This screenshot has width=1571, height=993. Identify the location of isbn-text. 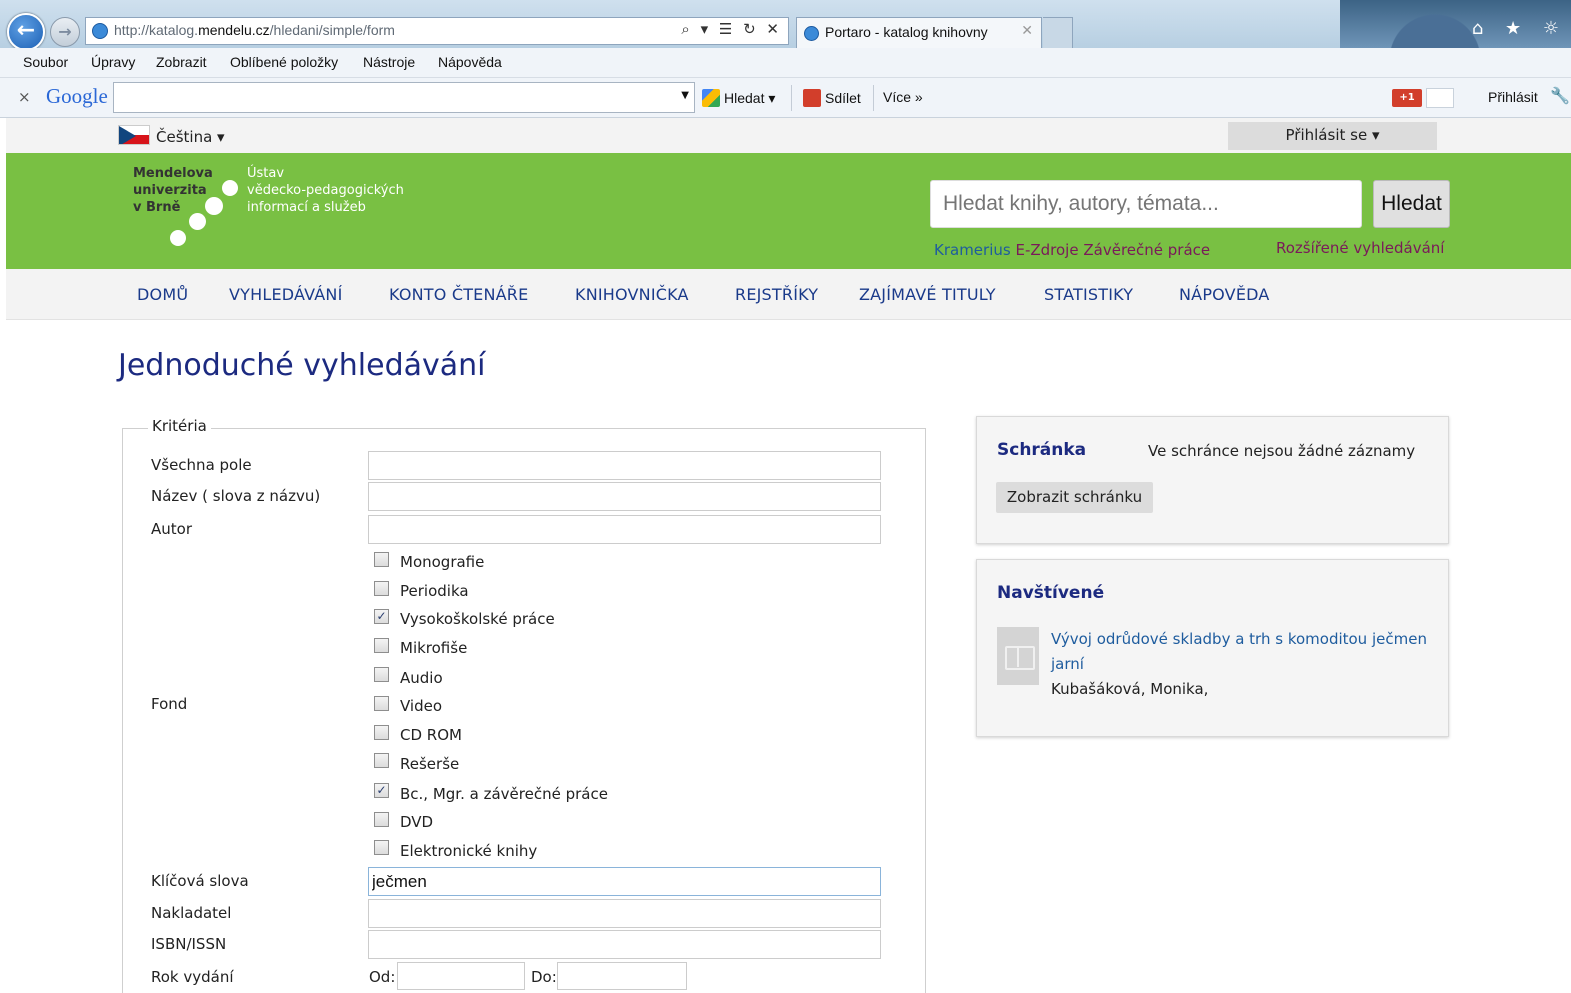
(624, 944).